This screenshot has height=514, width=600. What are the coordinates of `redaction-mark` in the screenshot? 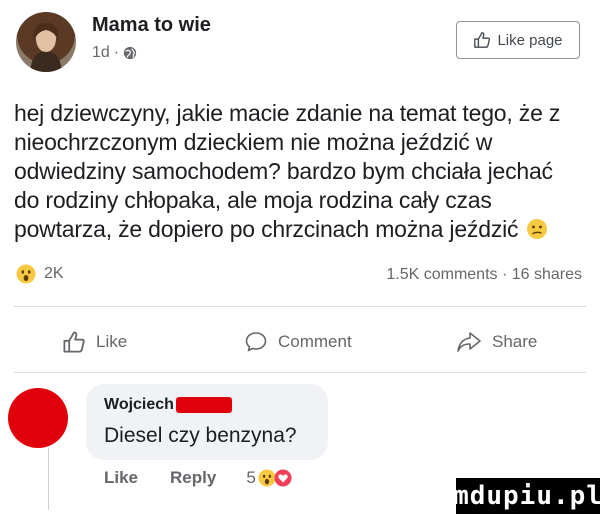 It's located at (203, 405).